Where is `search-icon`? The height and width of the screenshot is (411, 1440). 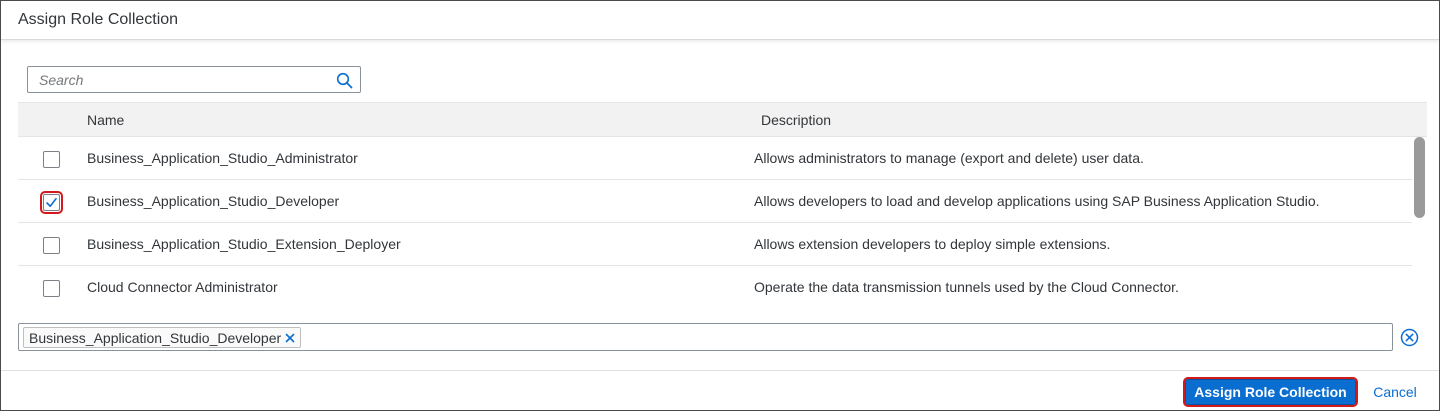
search-icon is located at coordinates (344, 80).